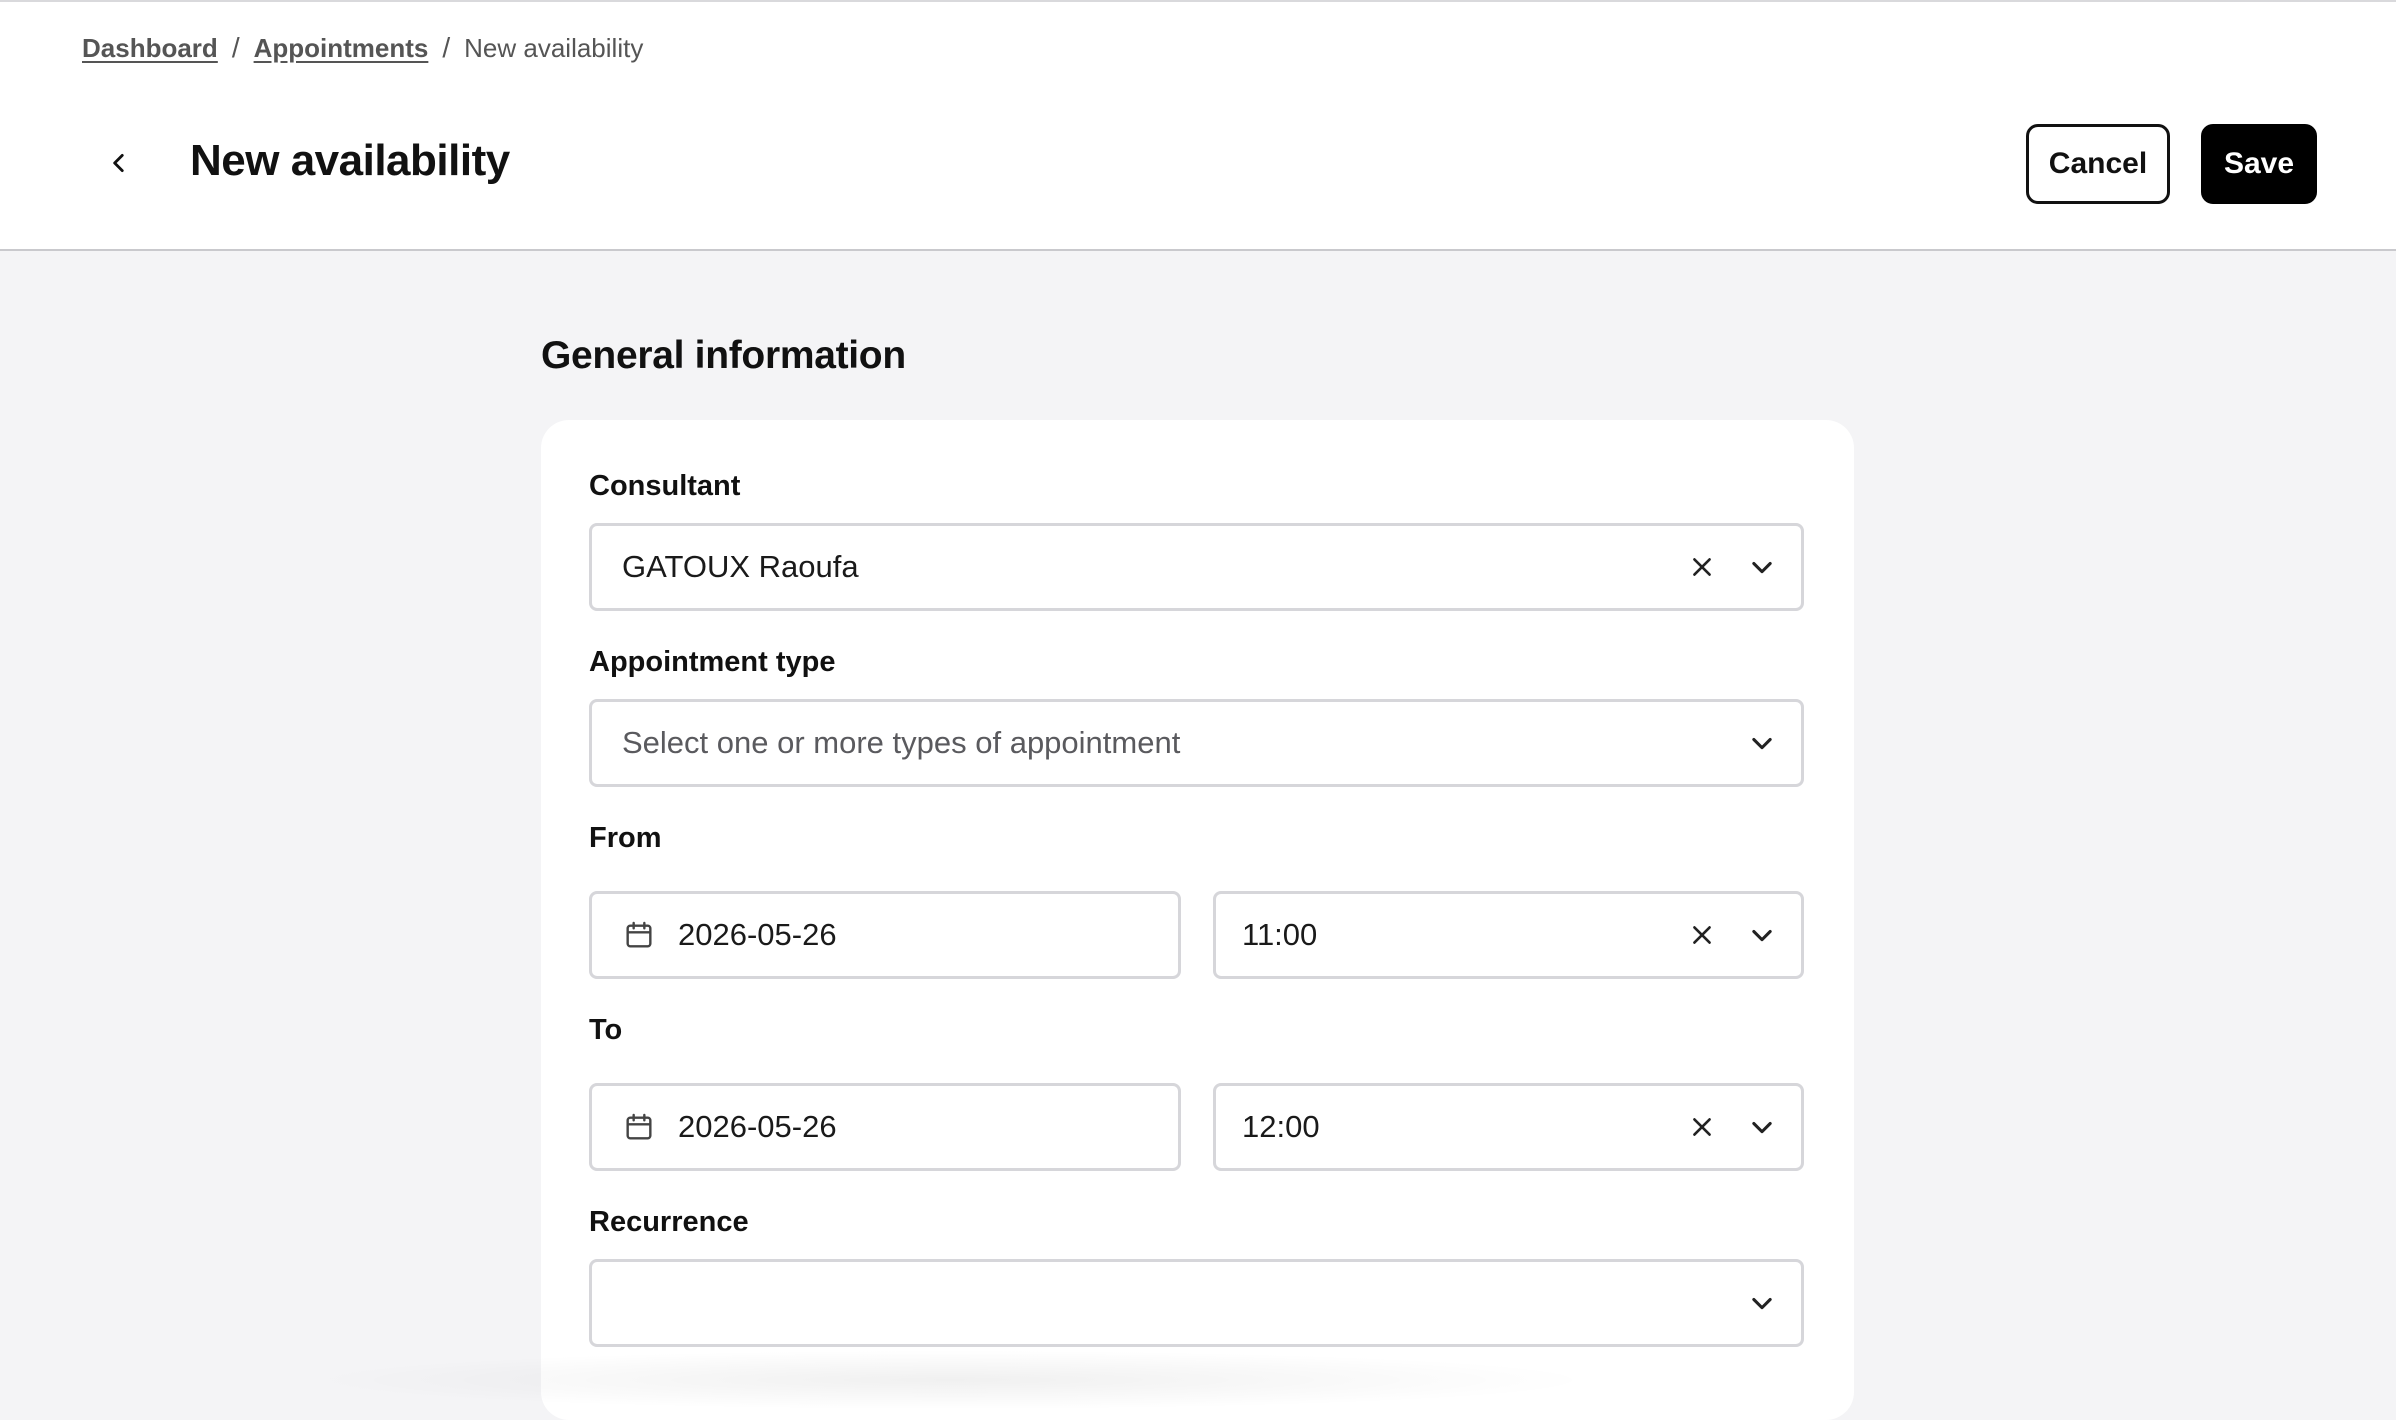  What do you see at coordinates (1280, 934) in the screenshot?
I see `from-time-value: 11:00` at bounding box center [1280, 934].